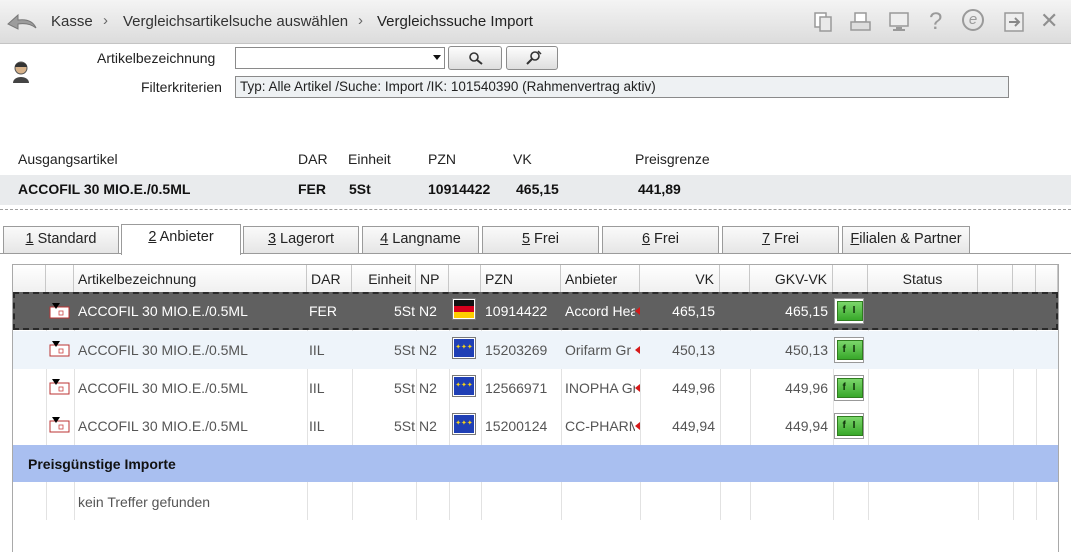 The image size is (1071, 552). I want to click on help-icon: ?, so click(935, 22).